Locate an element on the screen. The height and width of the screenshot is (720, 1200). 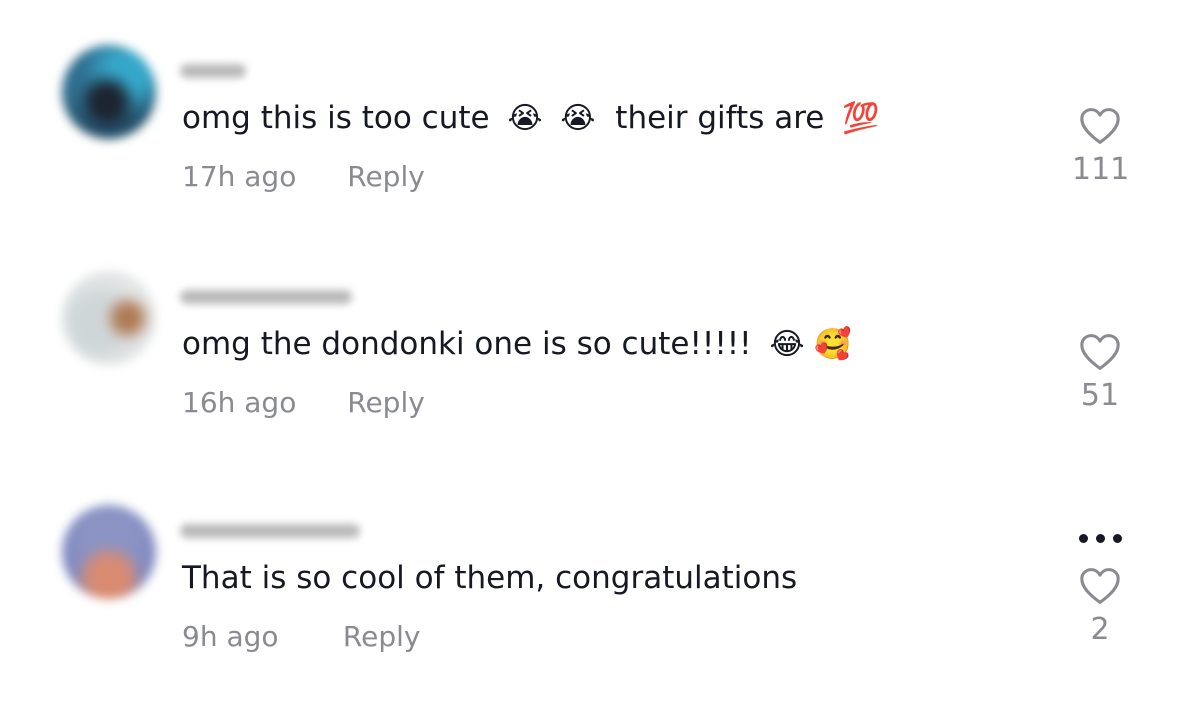
comment-meta: 16h ago Reply is located at coordinates (303, 402).